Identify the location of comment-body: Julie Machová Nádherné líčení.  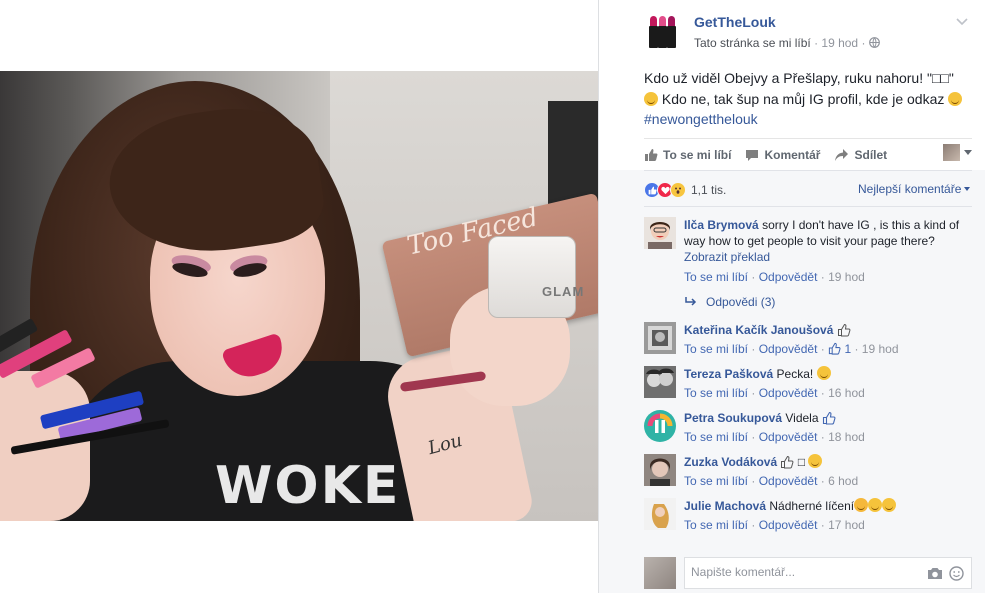
(829, 506).